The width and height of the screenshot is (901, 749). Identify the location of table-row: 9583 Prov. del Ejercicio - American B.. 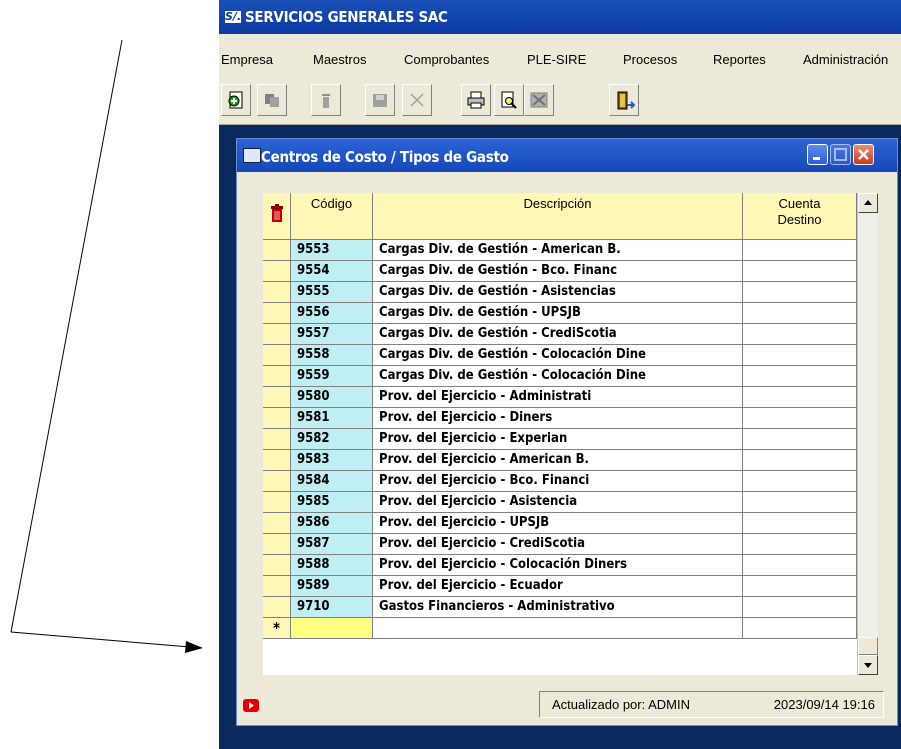
(560, 460).